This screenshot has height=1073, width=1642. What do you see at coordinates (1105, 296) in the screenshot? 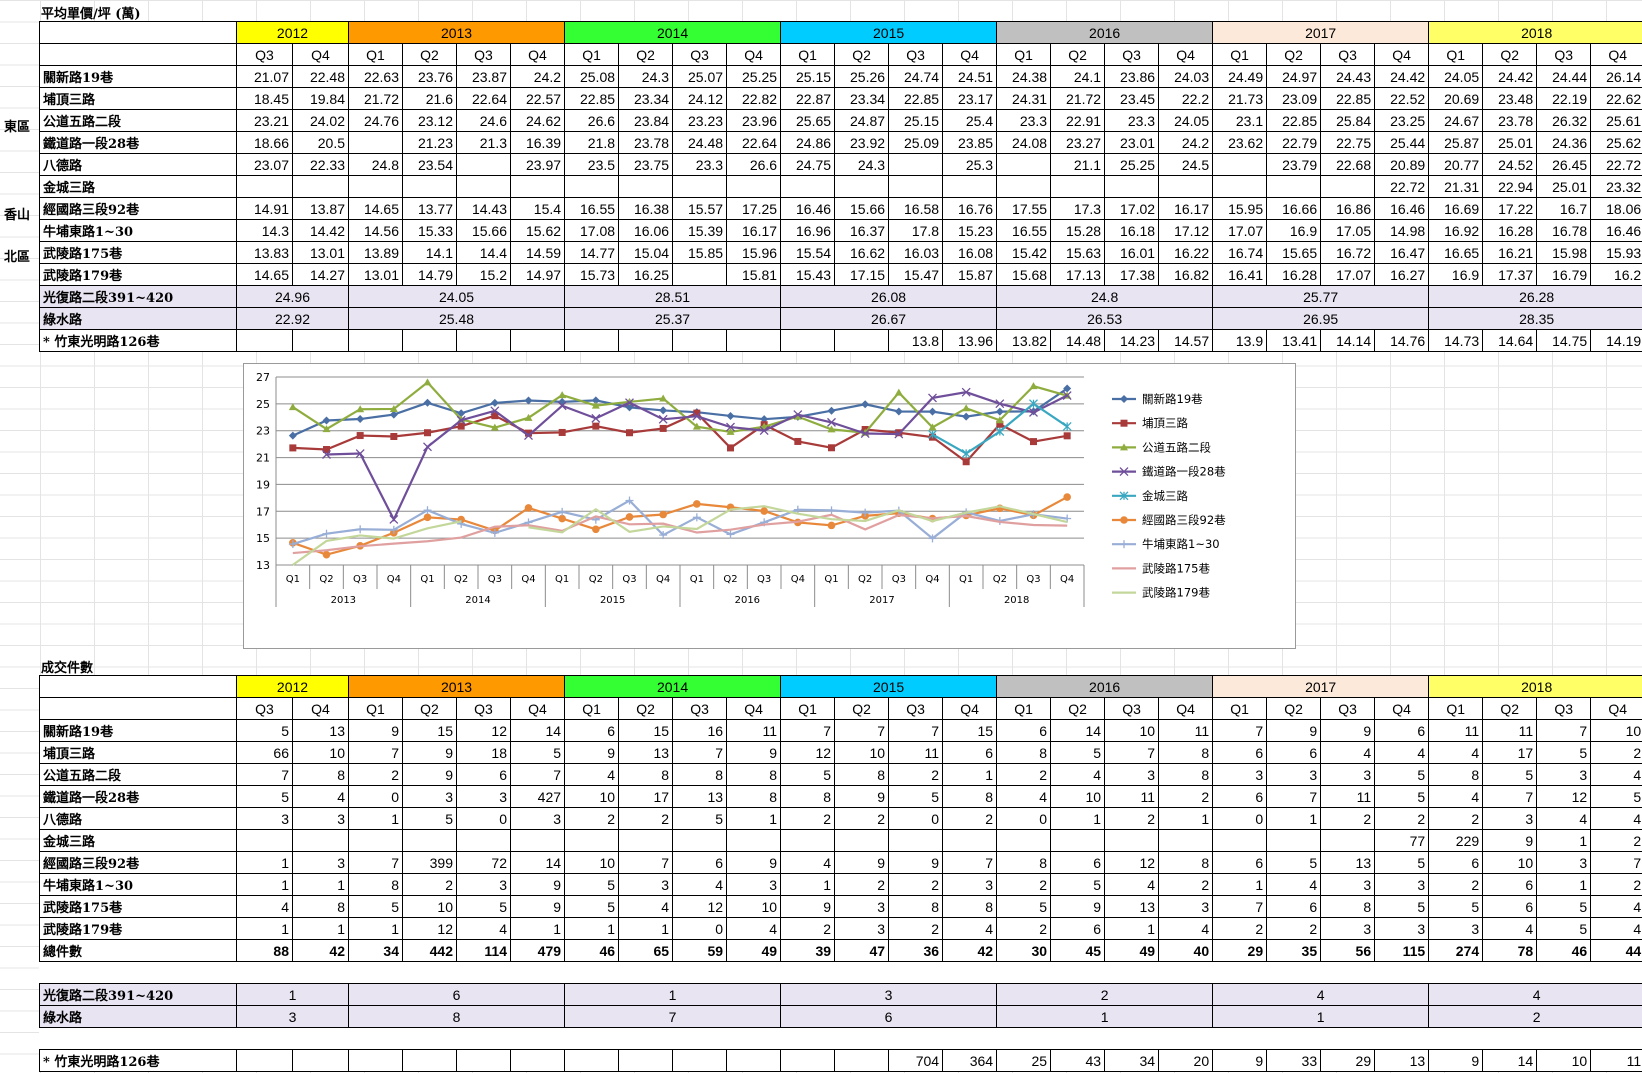
I see `yearly-value-cell: 24.8` at bounding box center [1105, 296].